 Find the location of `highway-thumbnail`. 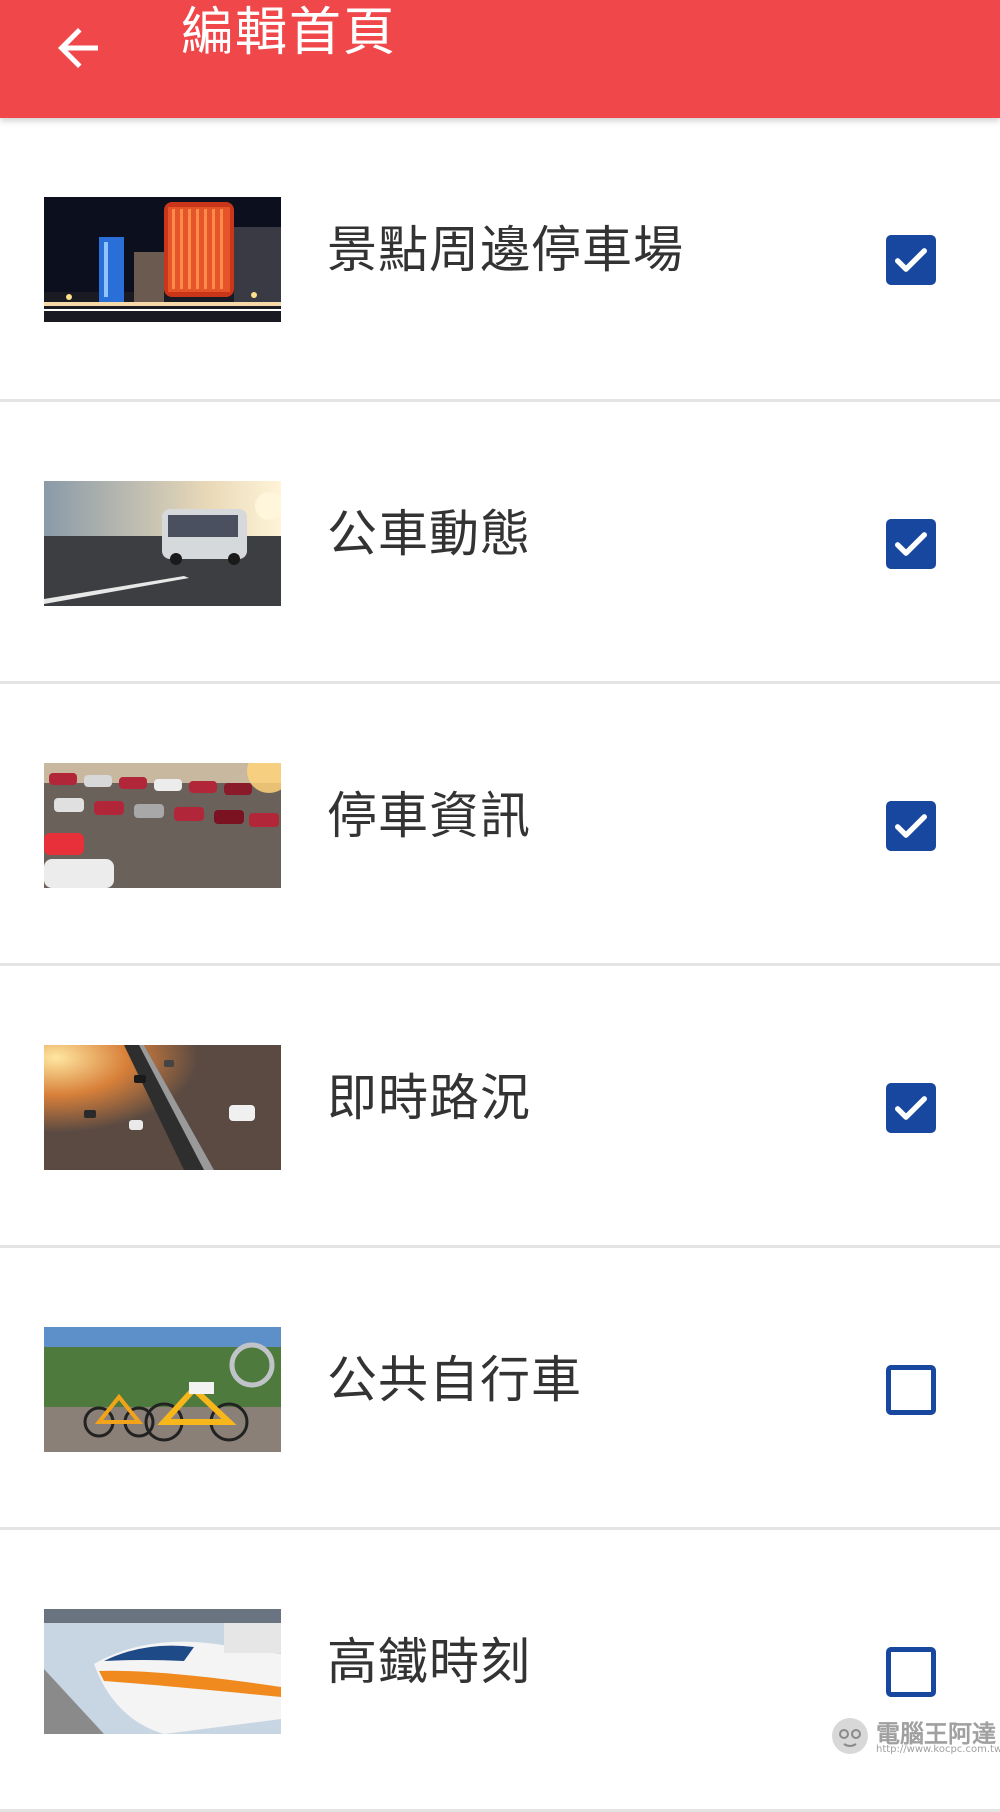

highway-thumbnail is located at coordinates (162, 1107).